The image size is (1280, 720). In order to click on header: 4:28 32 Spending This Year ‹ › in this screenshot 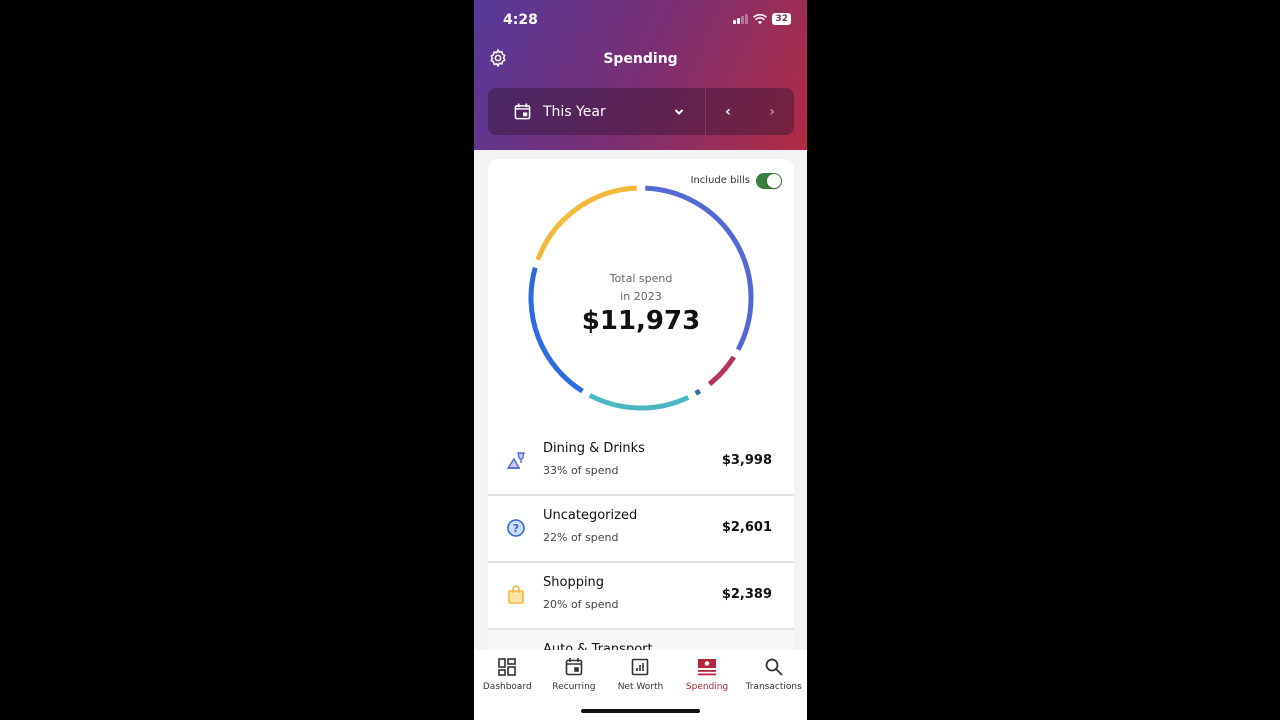, I will do `click(640, 75)`.